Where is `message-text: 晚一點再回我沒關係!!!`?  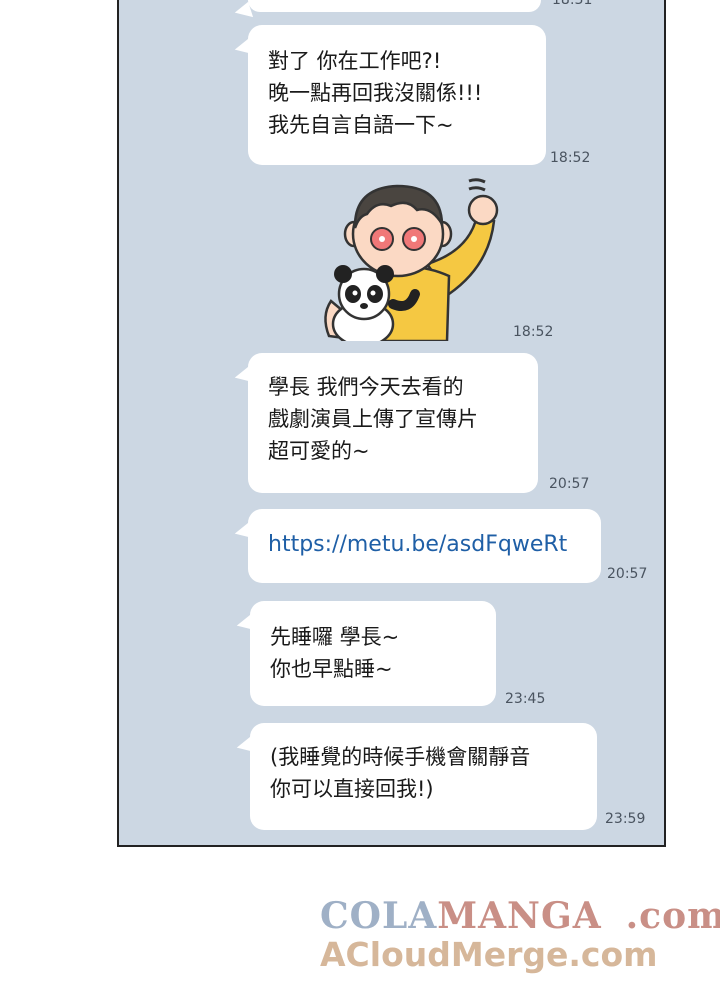
message-text: 晚一點再回我沒關係!!! is located at coordinates (375, 93).